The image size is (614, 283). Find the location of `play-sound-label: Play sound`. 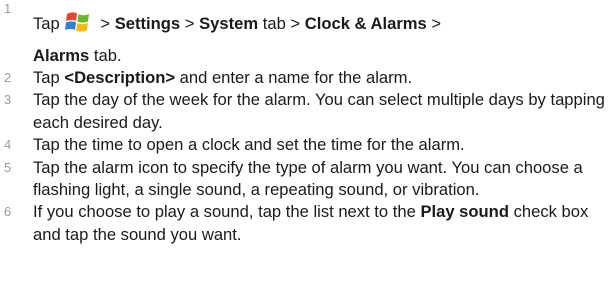

play-sound-label: Play sound is located at coordinates (464, 212).